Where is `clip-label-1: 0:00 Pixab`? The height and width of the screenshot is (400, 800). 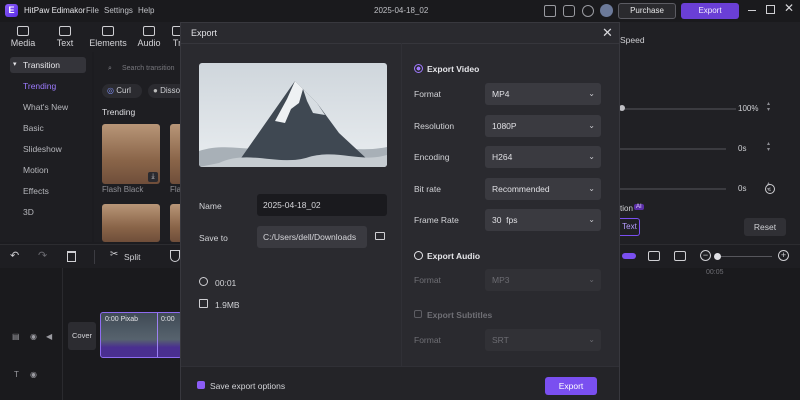
clip-label-1: 0:00 Pixab is located at coordinates (122, 319).